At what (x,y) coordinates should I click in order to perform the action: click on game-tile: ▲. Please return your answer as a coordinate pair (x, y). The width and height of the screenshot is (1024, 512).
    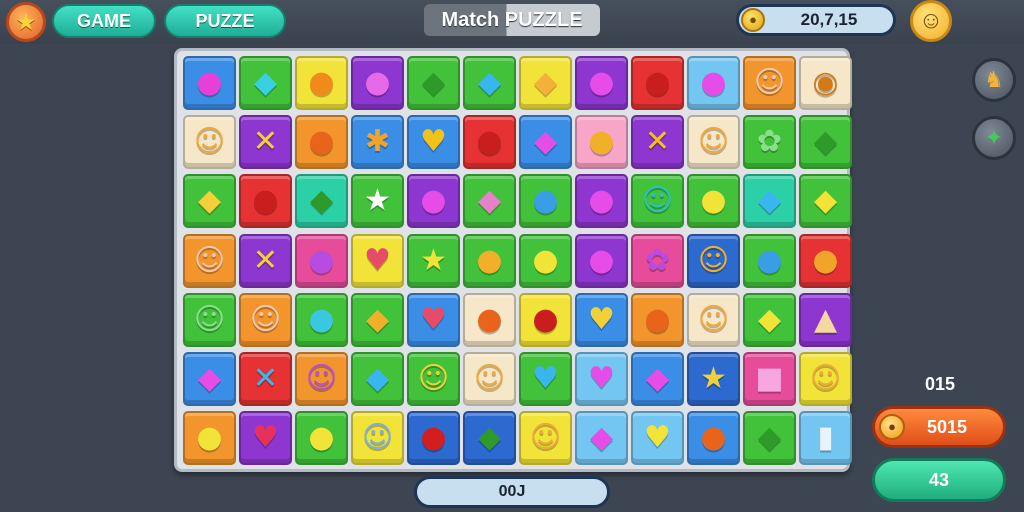
    Looking at the image, I should click on (825, 319).